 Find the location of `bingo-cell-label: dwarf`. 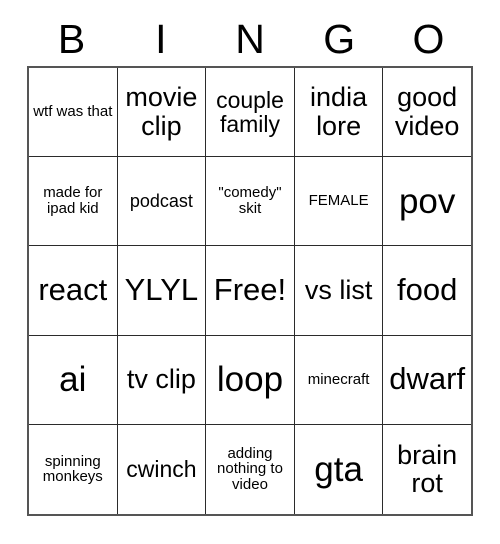

bingo-cell-label: dwarf is located at coordinates (427, 379).